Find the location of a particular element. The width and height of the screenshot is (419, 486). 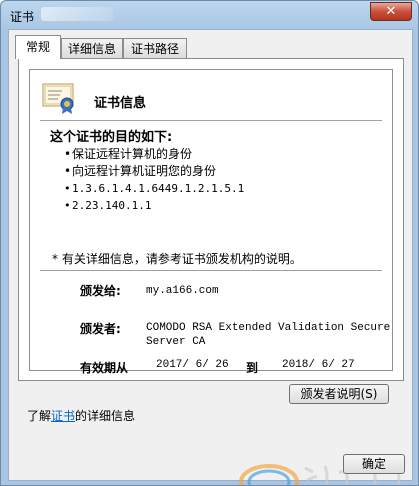

valid-from-date: 2017/ 6/ 26 is located at coordinates (192, 365).